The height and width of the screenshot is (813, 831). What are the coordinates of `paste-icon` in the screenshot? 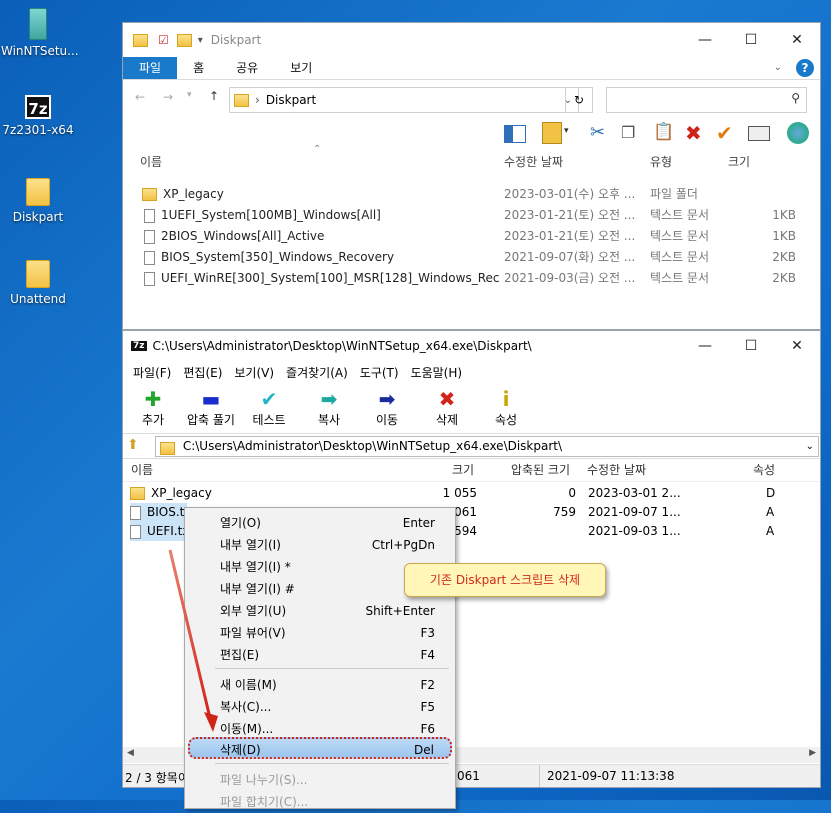 It's located at (552, 133).